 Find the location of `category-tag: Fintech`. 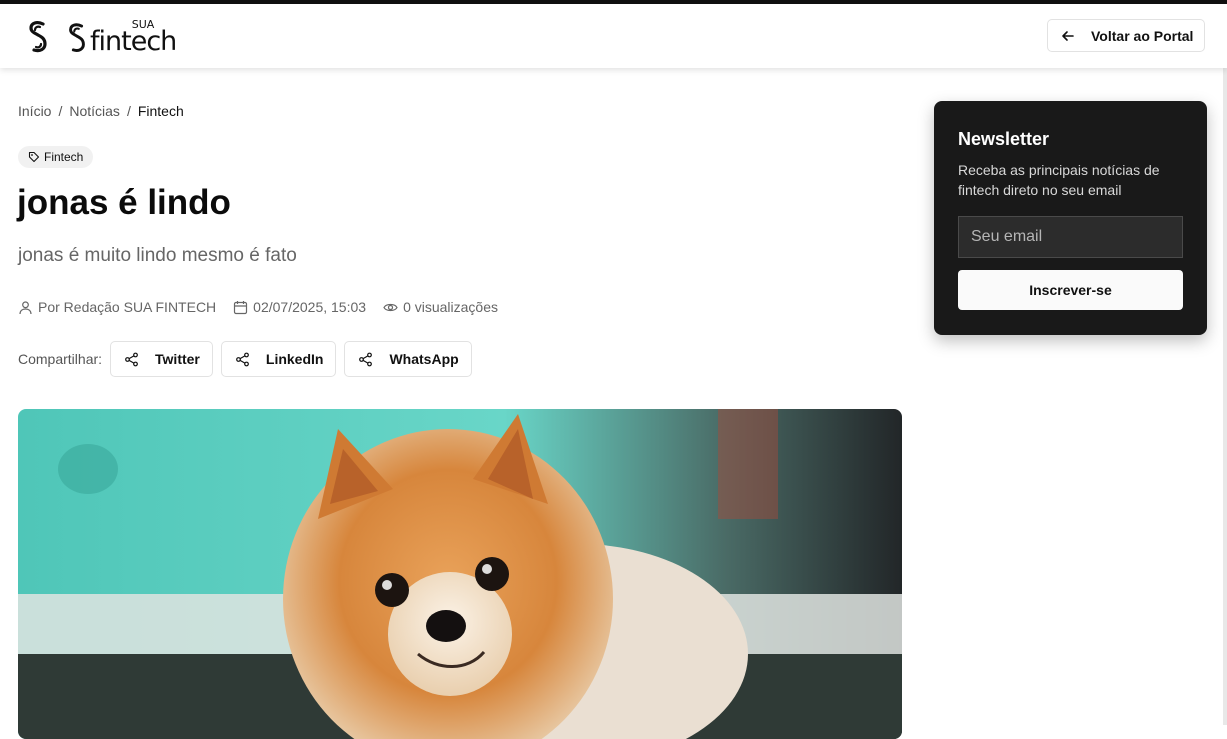

category-tag: Fintech is located at coordinates (56, 157).